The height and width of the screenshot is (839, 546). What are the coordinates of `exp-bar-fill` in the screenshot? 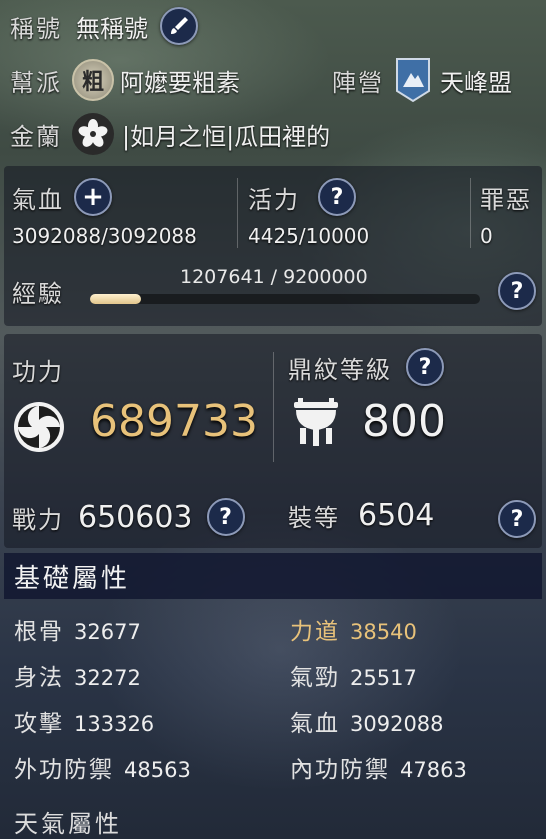 It's located at (116, 299).